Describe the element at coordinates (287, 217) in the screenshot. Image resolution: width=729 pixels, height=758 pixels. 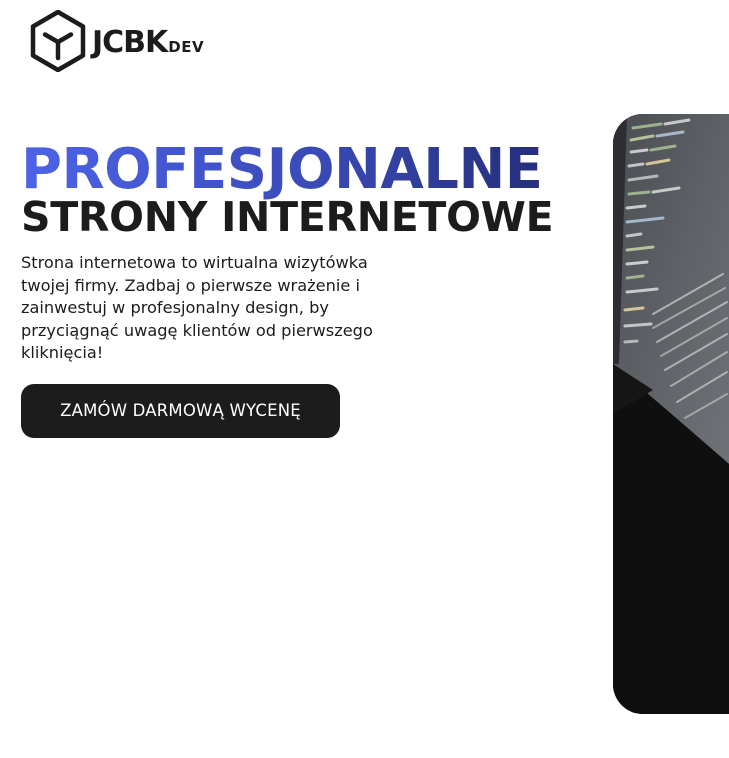
I see `hero-title-line-2: STRONY INTERNETOWE` at that location.